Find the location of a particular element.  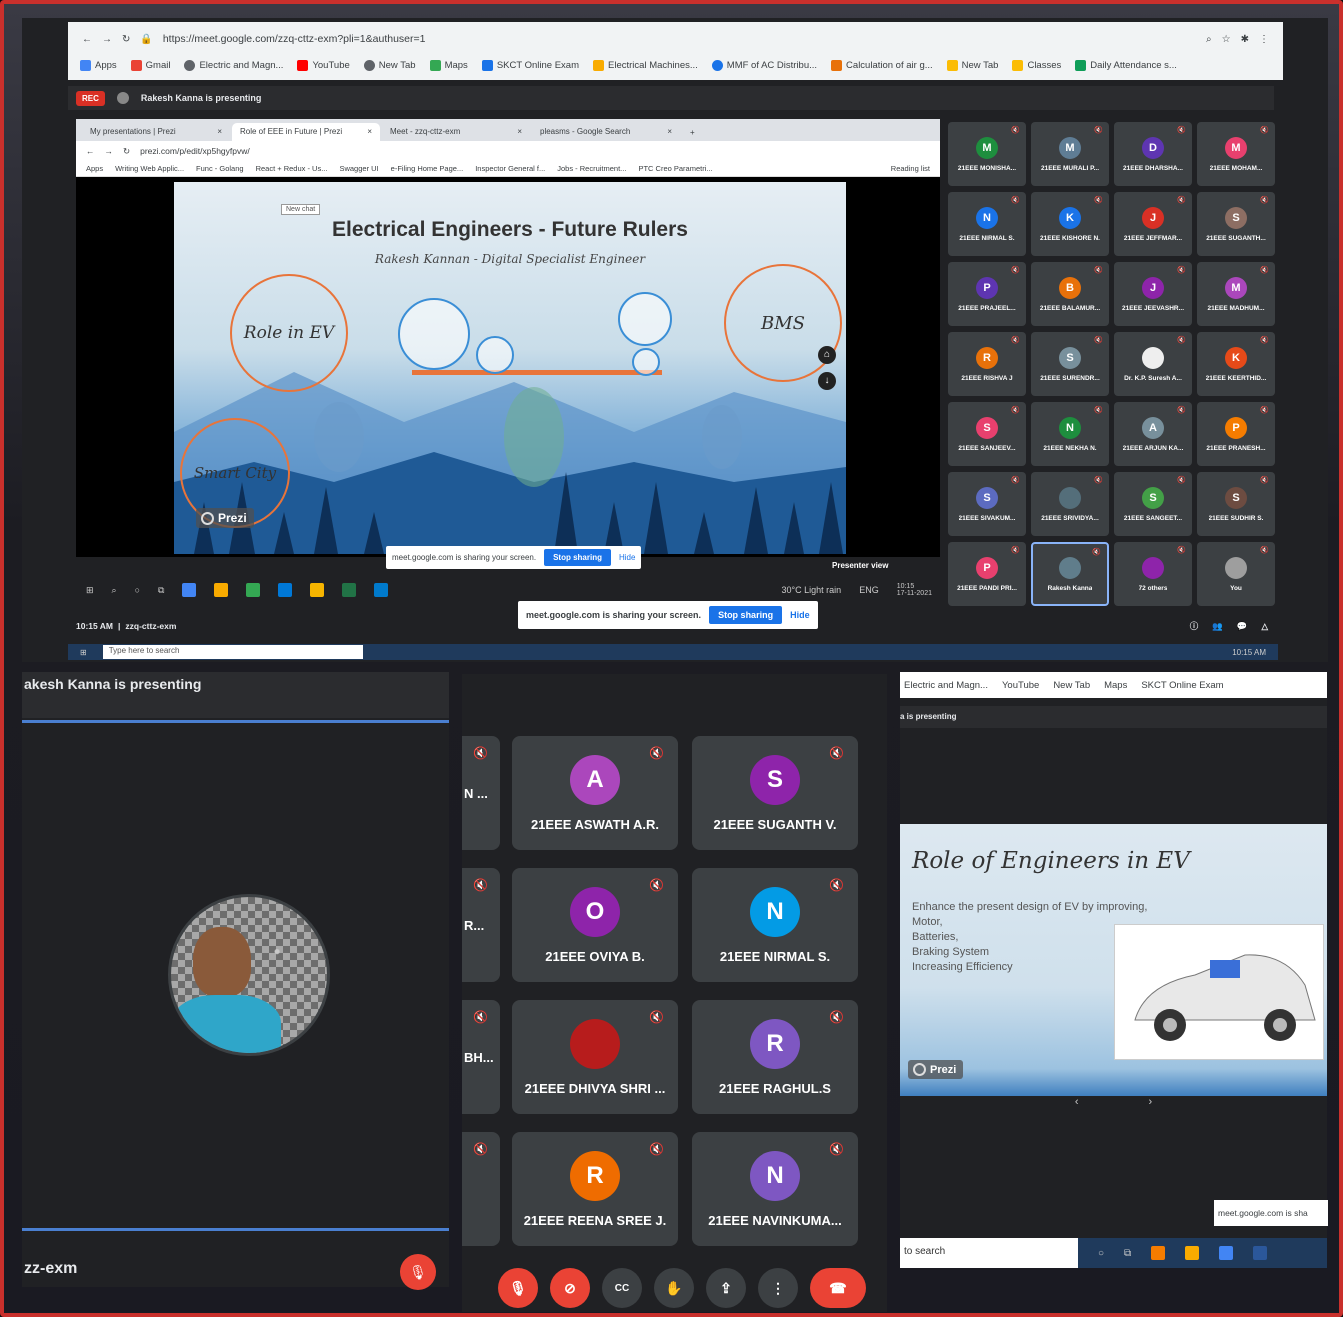

tab-role-of-eee: Role of EEE in Future | Prezi × is located at coordinates (306, 132).